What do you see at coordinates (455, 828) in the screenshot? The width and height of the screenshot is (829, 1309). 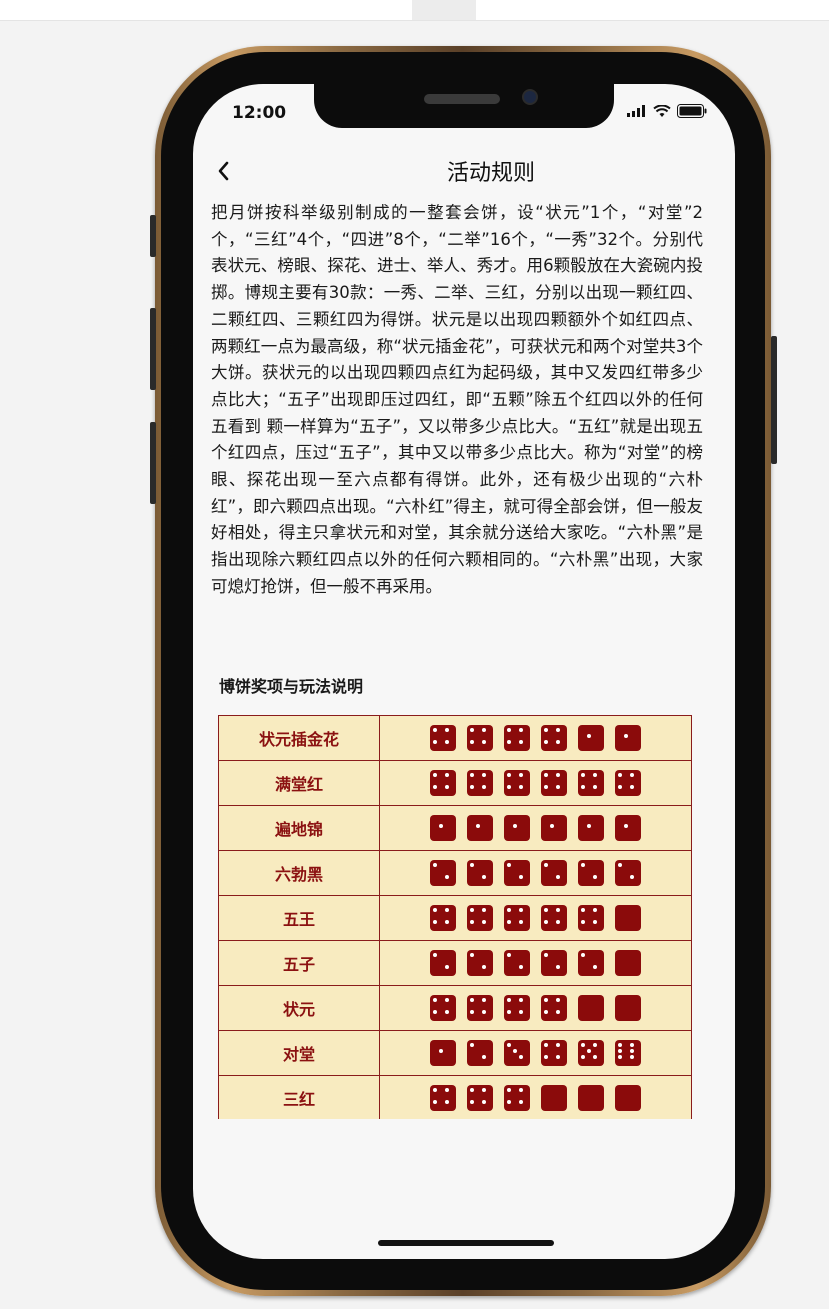 I see `prize-row: 遍地锦` at bounding box center [455, 828].